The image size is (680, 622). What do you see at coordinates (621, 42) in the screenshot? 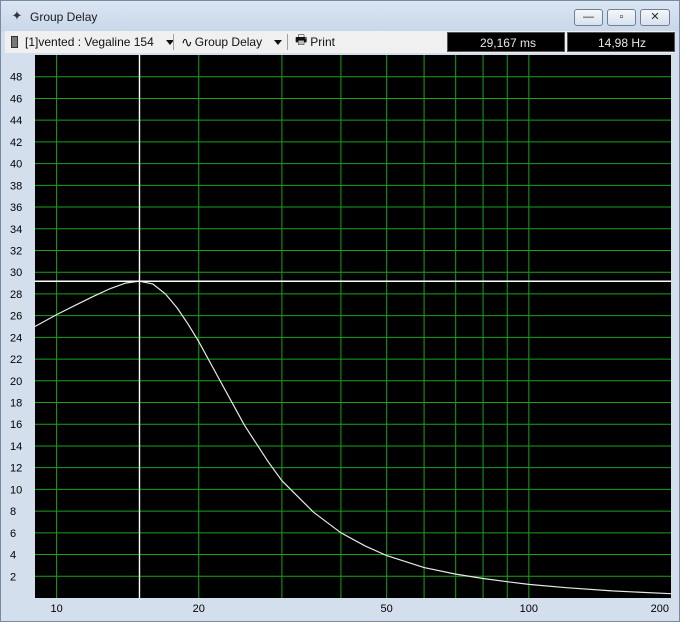
I see `frequency-readout: 14,98 Hz` at bounding box center [621, 42].